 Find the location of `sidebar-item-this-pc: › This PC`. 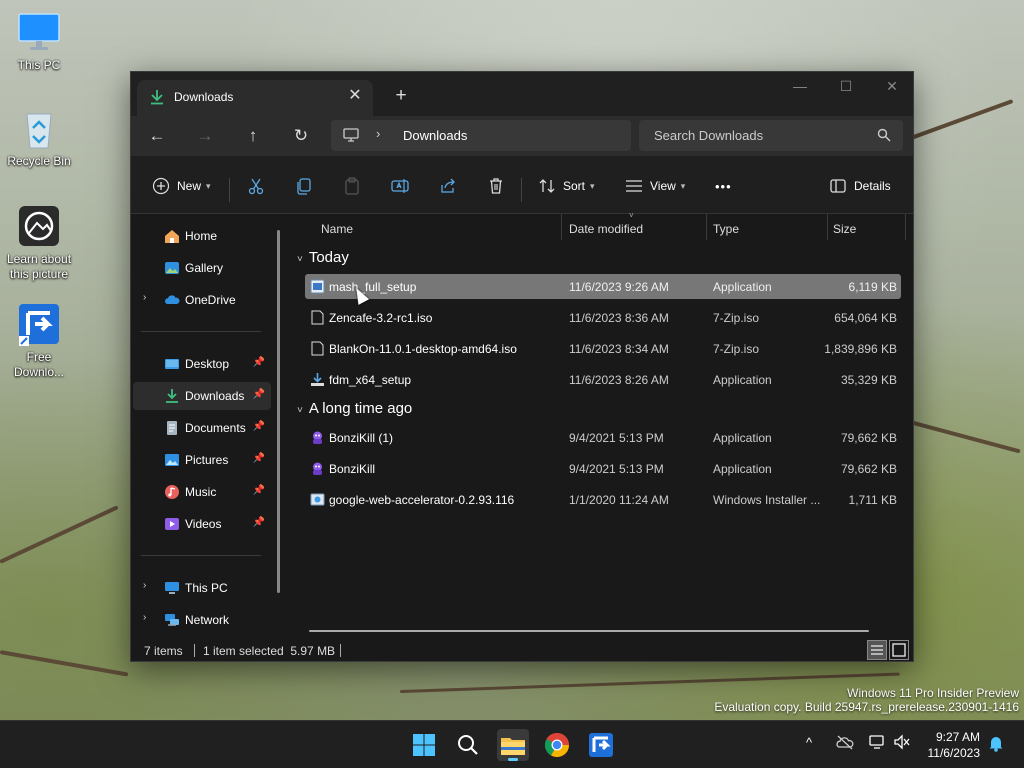

sidebar-item-this-pc: › This PC is located at coordinates (202, 588).